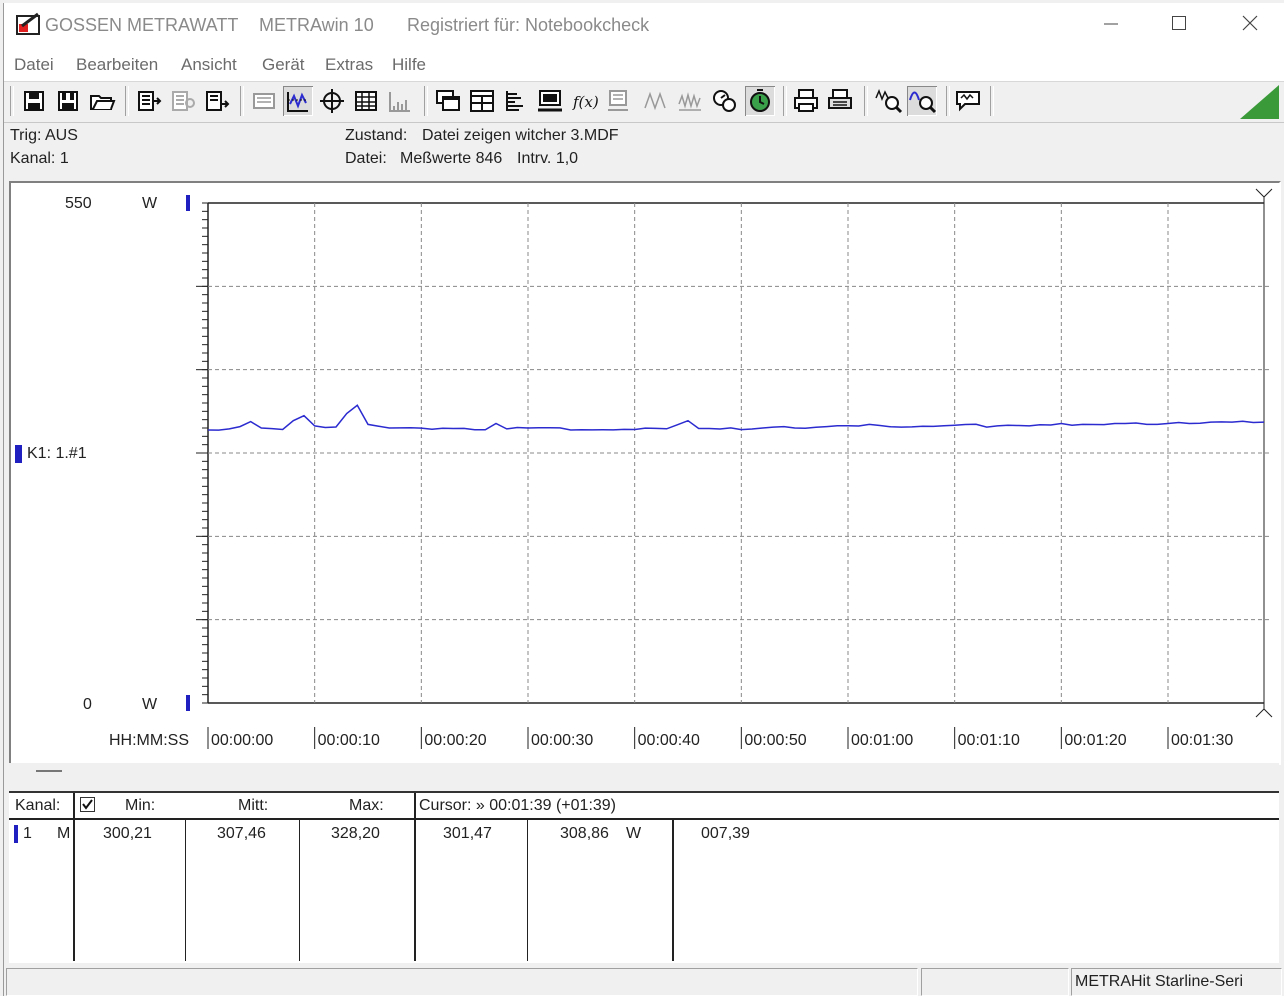 The width and height of the screenshot is (1284, 996). I want to click on header-max: Max:, so click(366, 805).